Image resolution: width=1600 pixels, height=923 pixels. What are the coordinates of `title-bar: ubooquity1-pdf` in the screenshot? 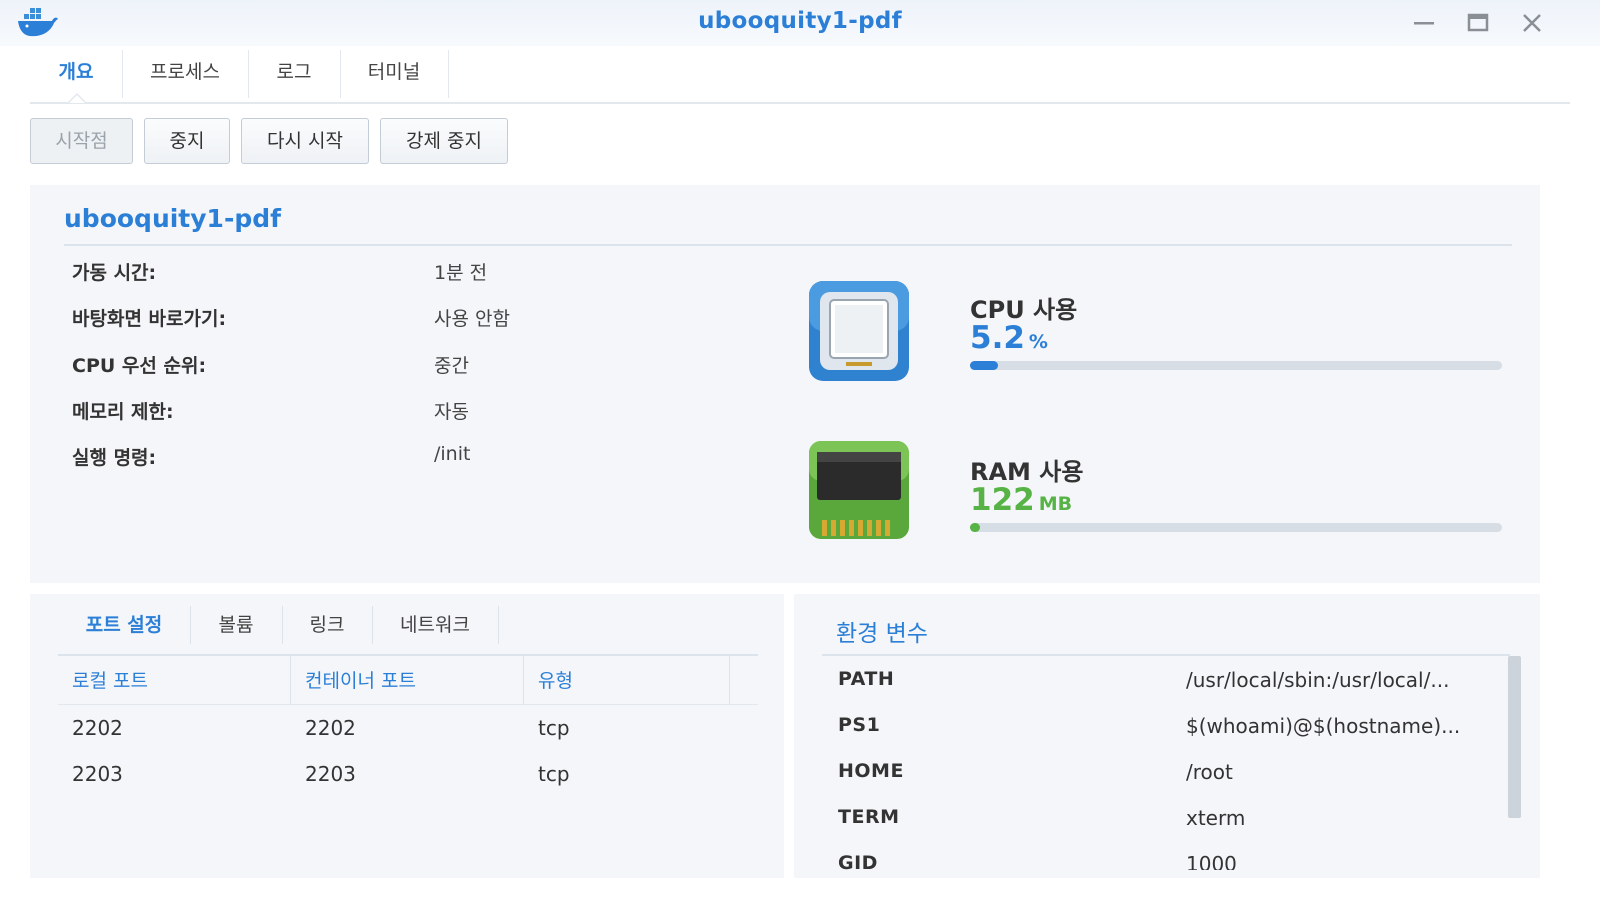 It's located at (800, 23).